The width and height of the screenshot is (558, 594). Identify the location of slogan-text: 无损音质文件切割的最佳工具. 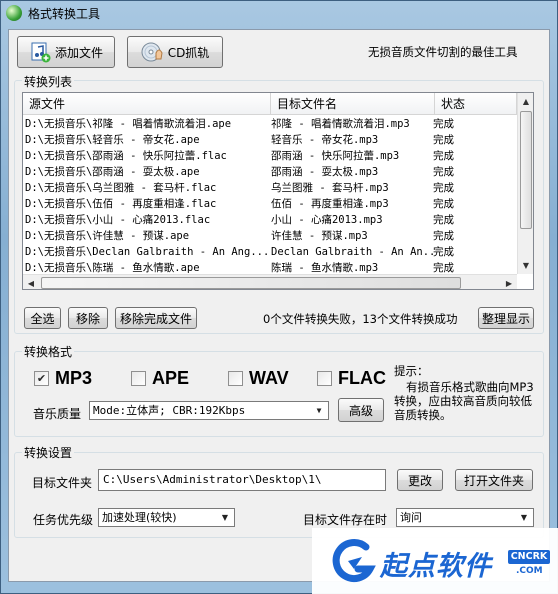
(443, 52).